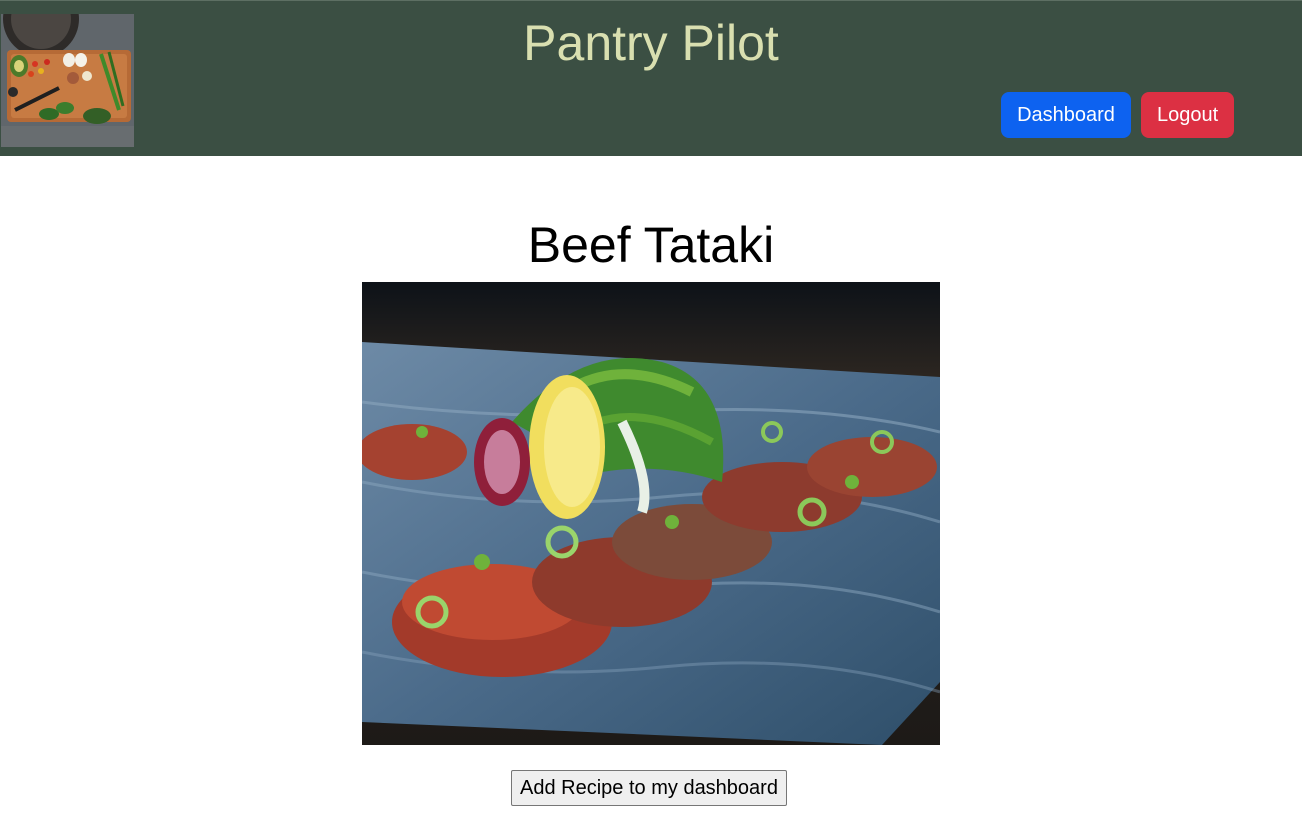 Image resolution: width=1302 pixels, height=818 pixels. I want to click on dashboard-button: Dashboard, so click(1066, 115).